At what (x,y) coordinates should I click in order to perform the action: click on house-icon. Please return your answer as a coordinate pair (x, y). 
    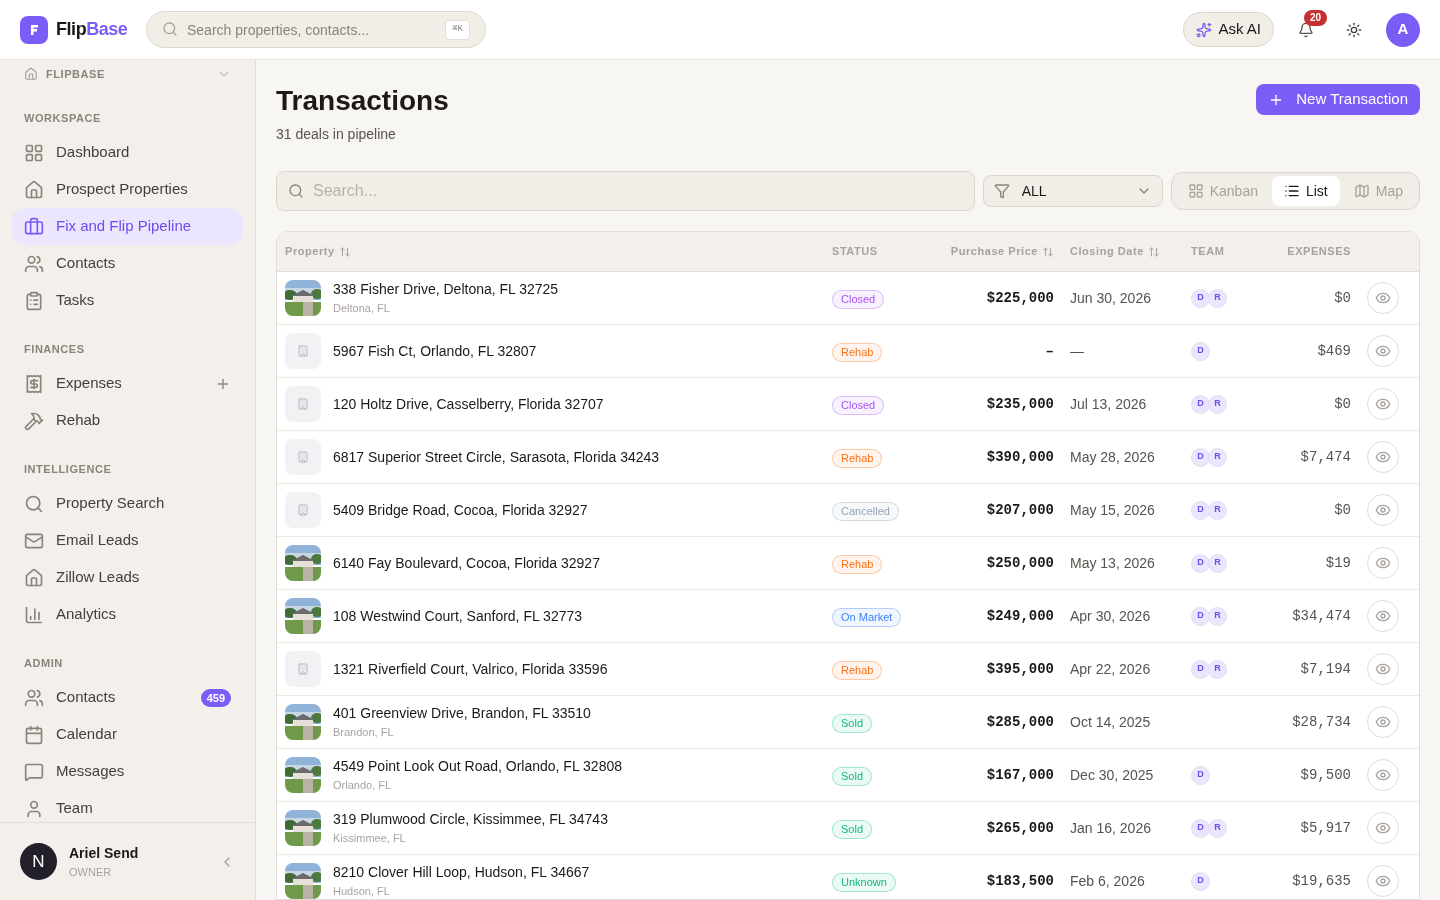
    Looking at the image, I should click on (31, 74).